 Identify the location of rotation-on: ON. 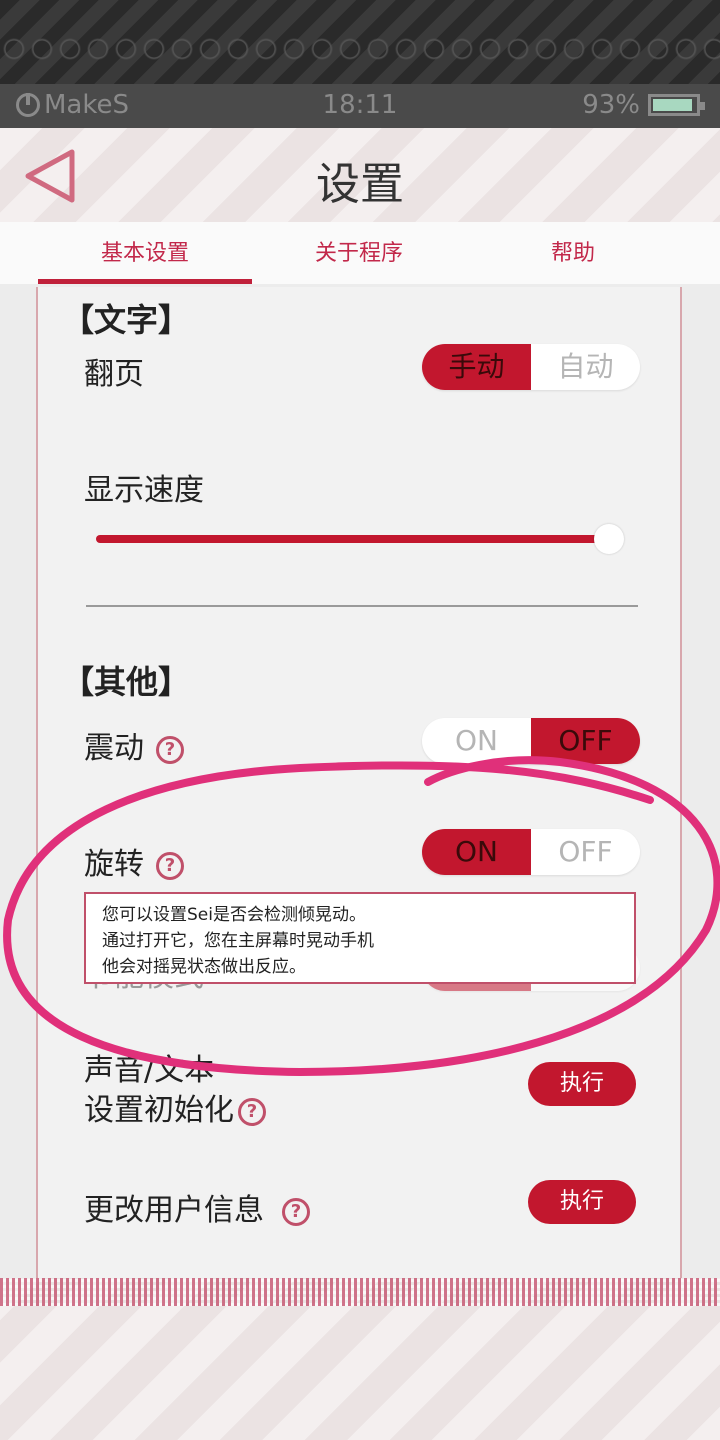
(476, 852).